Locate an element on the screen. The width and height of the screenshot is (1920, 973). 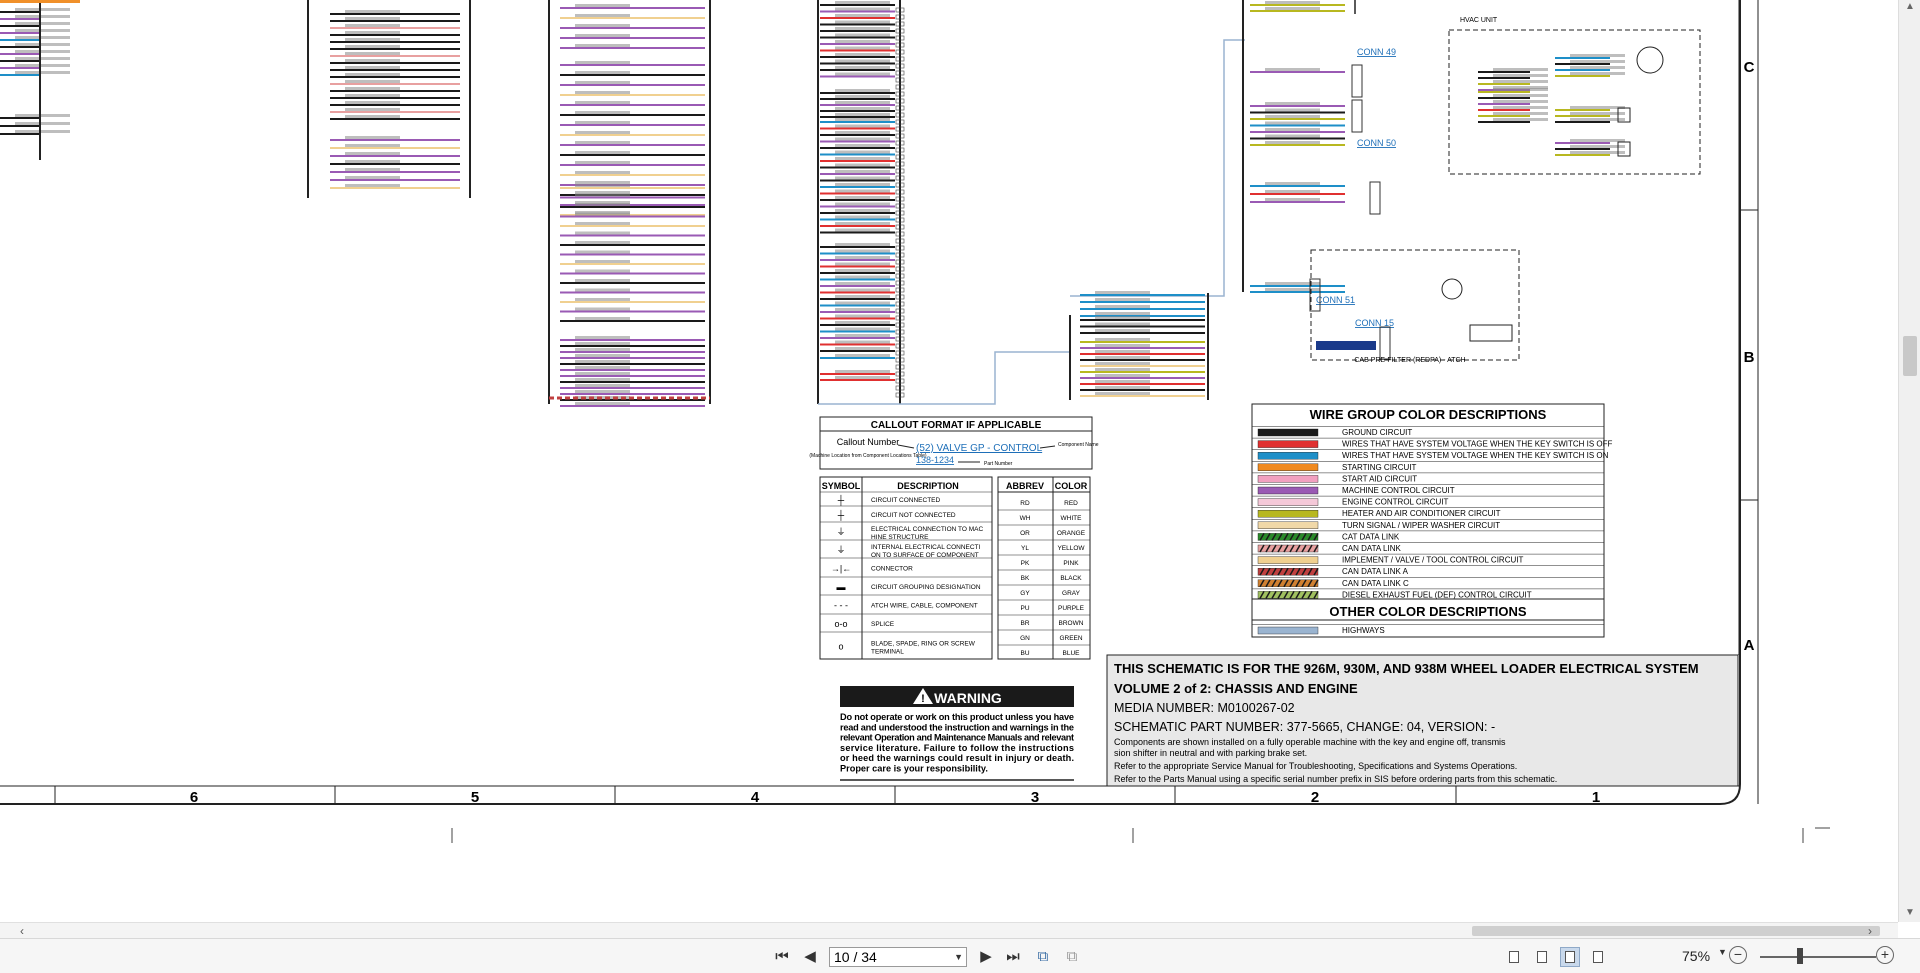
wire-color-label: TURN SIGNAL / WIPER WASHER CIRCUIT is located at coordinates (1421, 525).